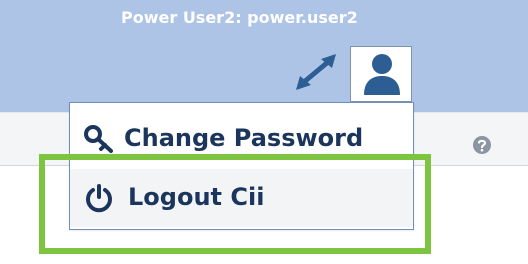  What do you see at coordinates (99, 139) in the screenshot?
I see `key-icon` at bounding box center [99, 139].